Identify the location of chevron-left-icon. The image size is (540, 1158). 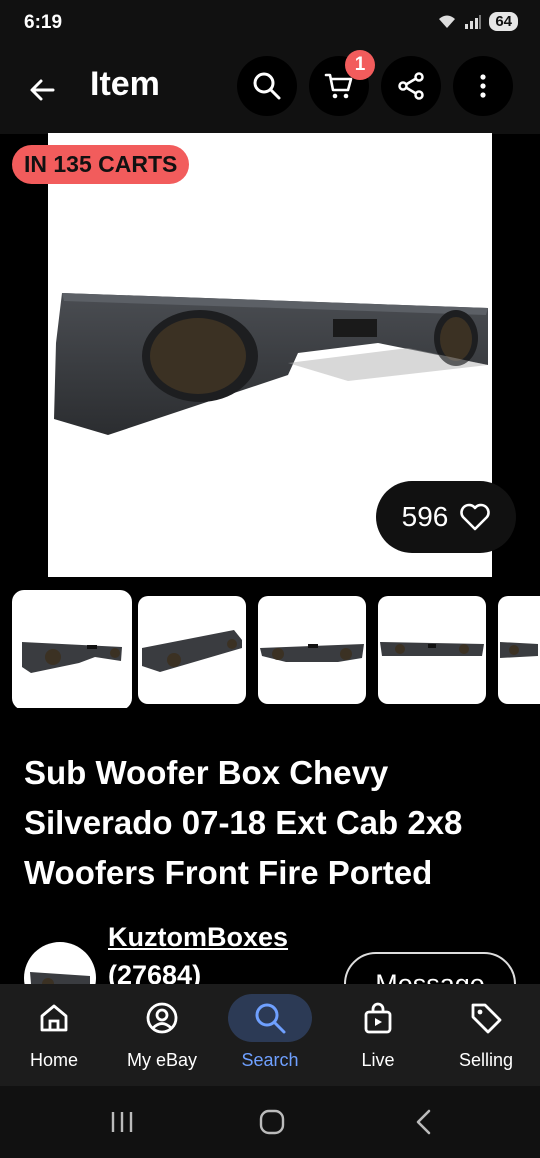
(423, 1122).